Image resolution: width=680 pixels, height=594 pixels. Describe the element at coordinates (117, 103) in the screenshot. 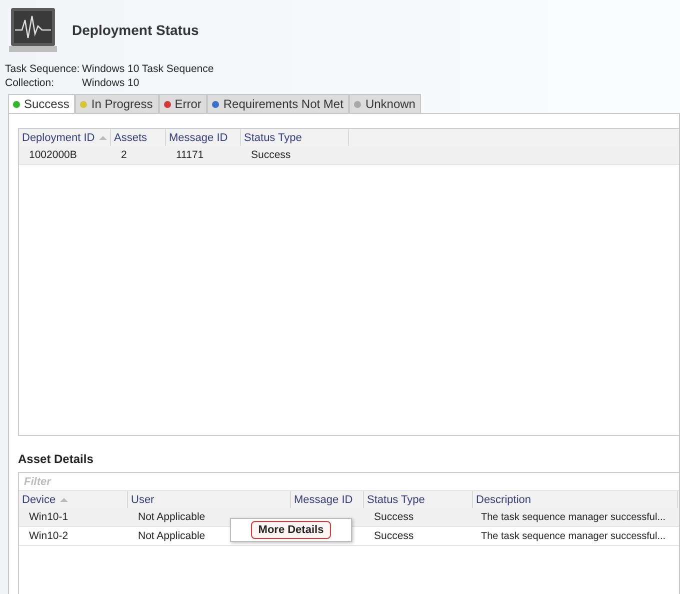

I see `tab: In Progress` at that location.